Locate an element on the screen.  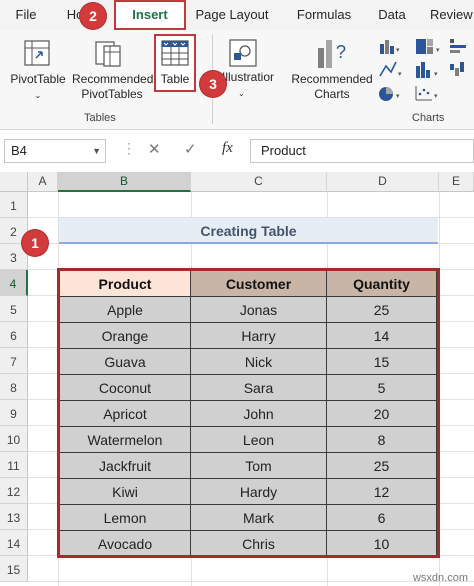
table-label: Table is located at coordinates (175, 79).